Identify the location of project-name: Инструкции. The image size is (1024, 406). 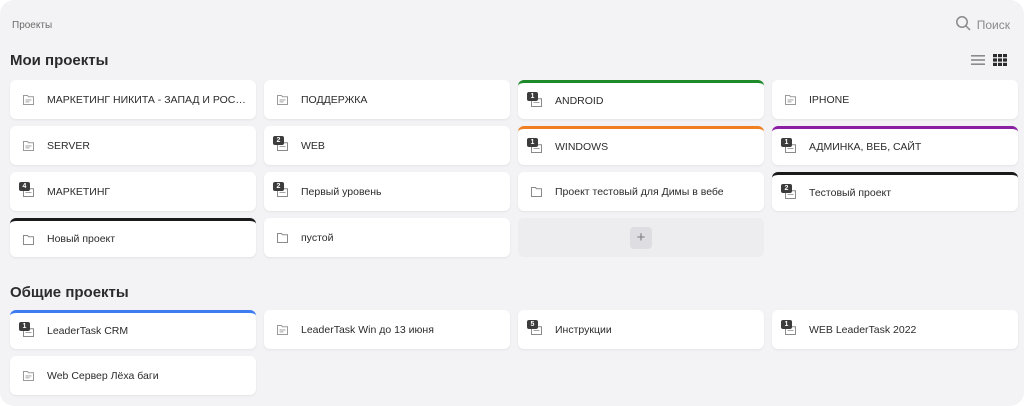
(583, 329).